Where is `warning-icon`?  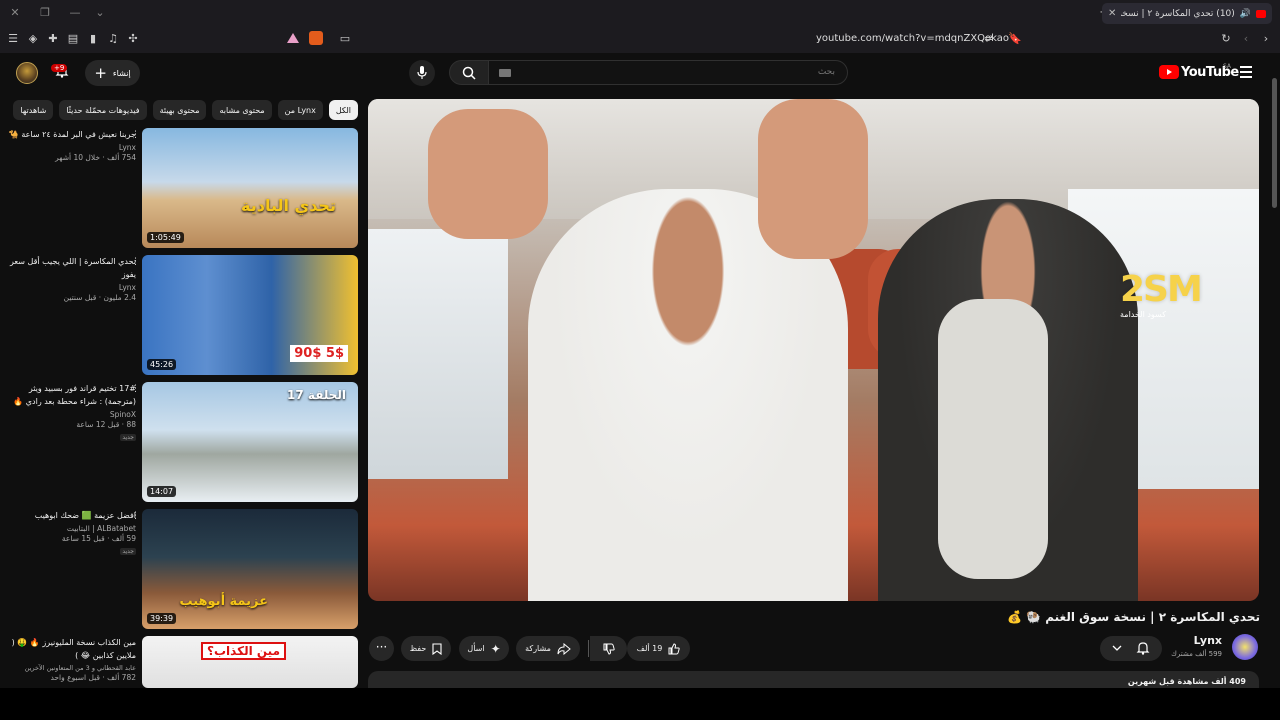 warning-icon is located at coordinates (293, 38).